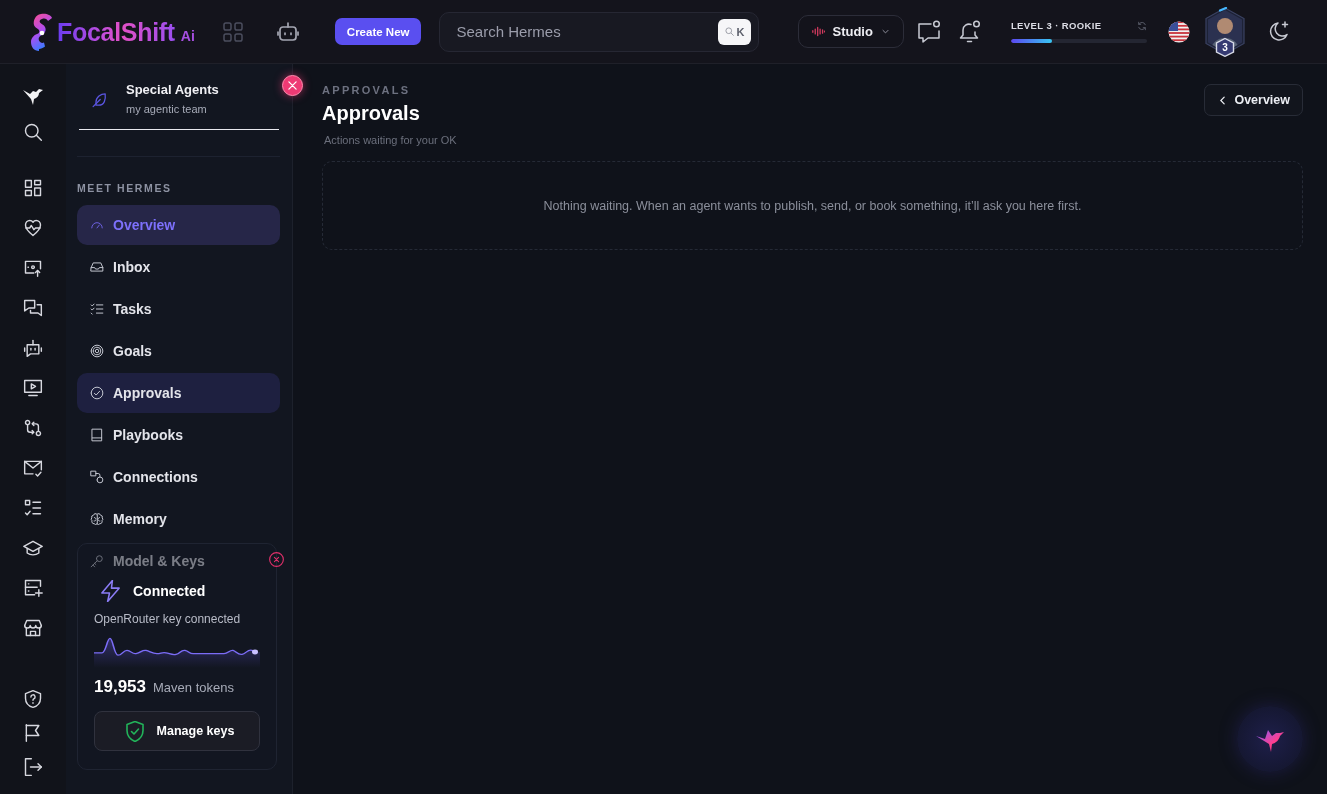  Describe the element at coordinates (178, 225) in the screenshot. I see `nav-item: Overview` at that location.